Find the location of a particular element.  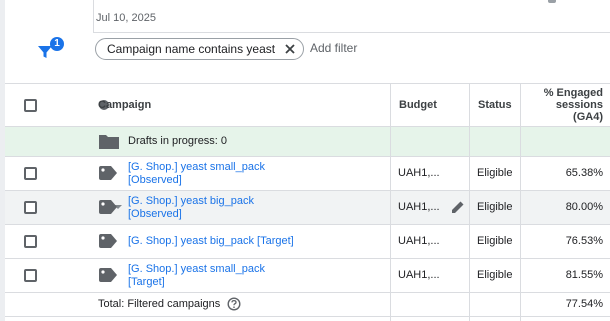

drafts-label: Drafts in progress: 0 is located at coordinates (178, 141).